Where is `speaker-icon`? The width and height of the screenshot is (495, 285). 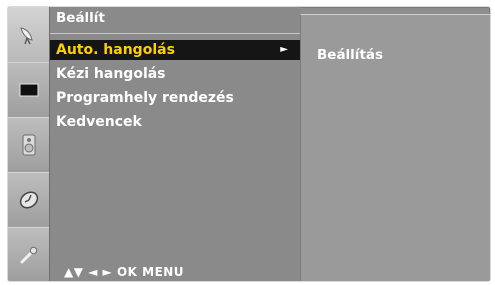 speaker-icon is located at coordinates (28, 145).